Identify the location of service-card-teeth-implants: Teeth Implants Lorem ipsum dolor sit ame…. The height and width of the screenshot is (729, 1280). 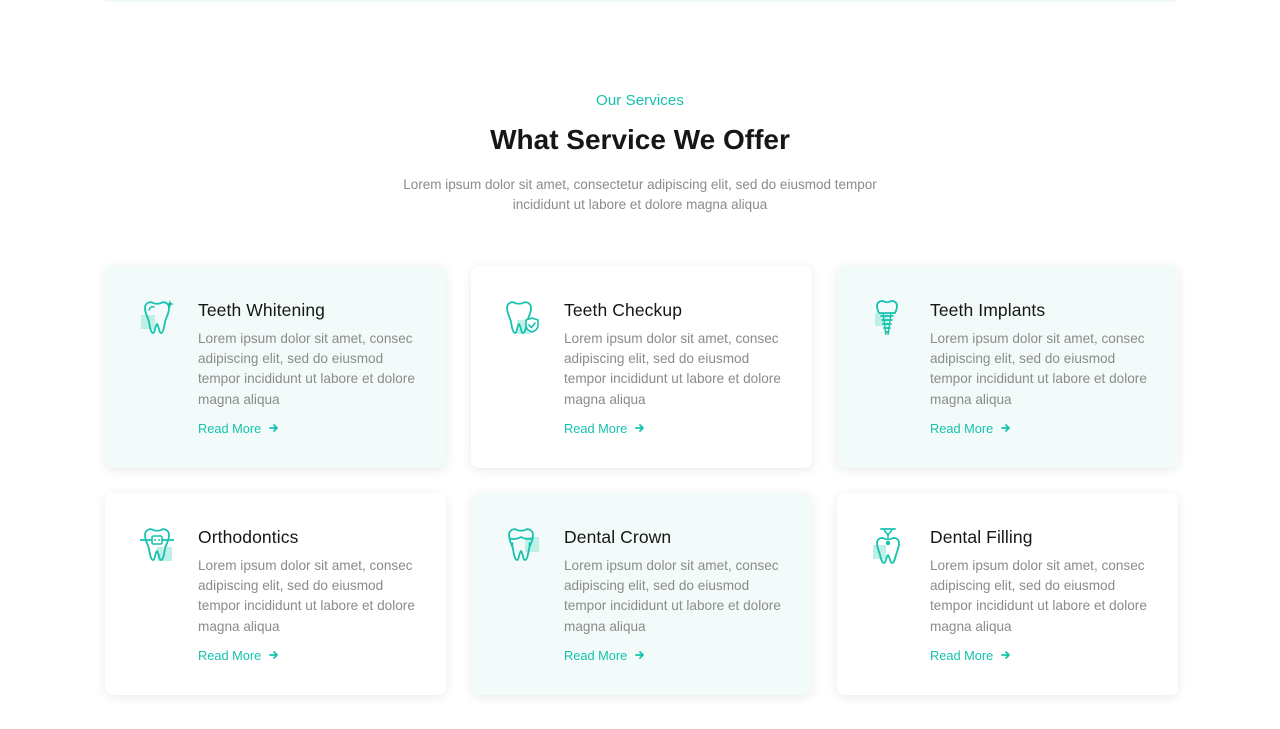
(1007, 367).